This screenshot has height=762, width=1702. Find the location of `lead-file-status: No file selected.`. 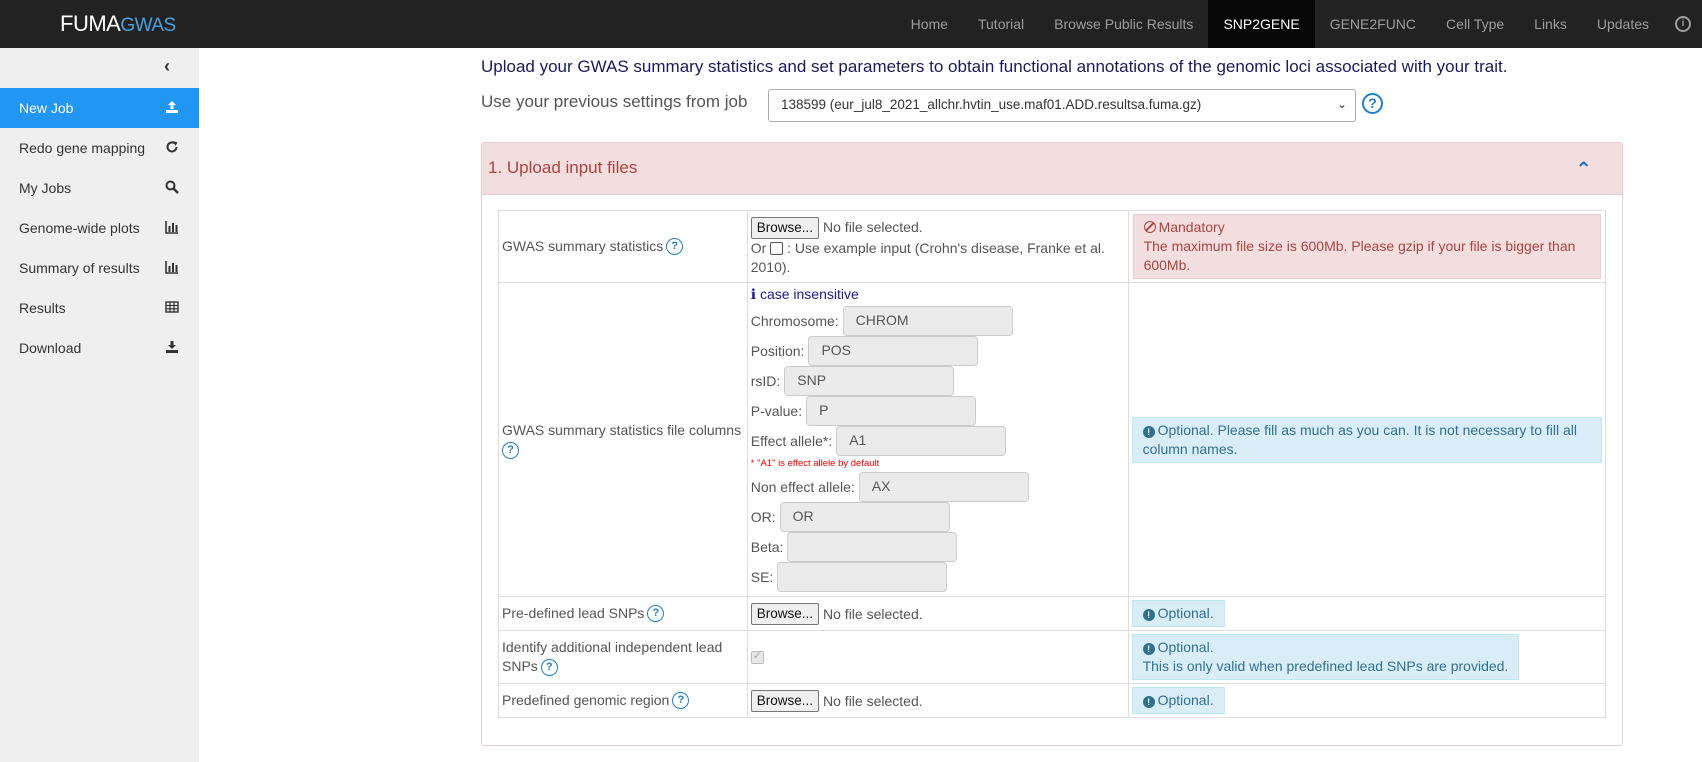

lead-file-status: No file selected. is located at coordinates (873, 613).